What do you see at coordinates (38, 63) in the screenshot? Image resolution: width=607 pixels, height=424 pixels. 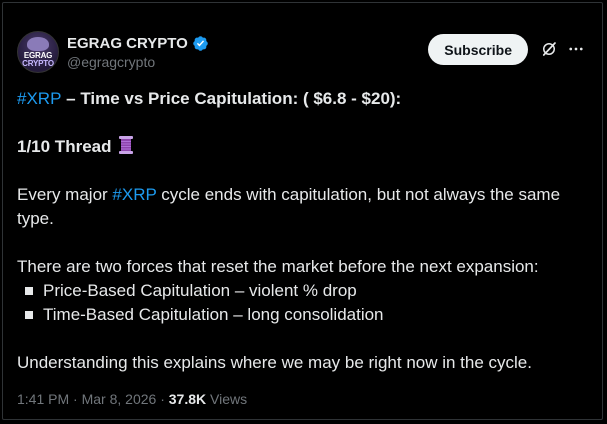 I see `avatar-text-bottom: CRYPTO` at bounding box center [38, 63].